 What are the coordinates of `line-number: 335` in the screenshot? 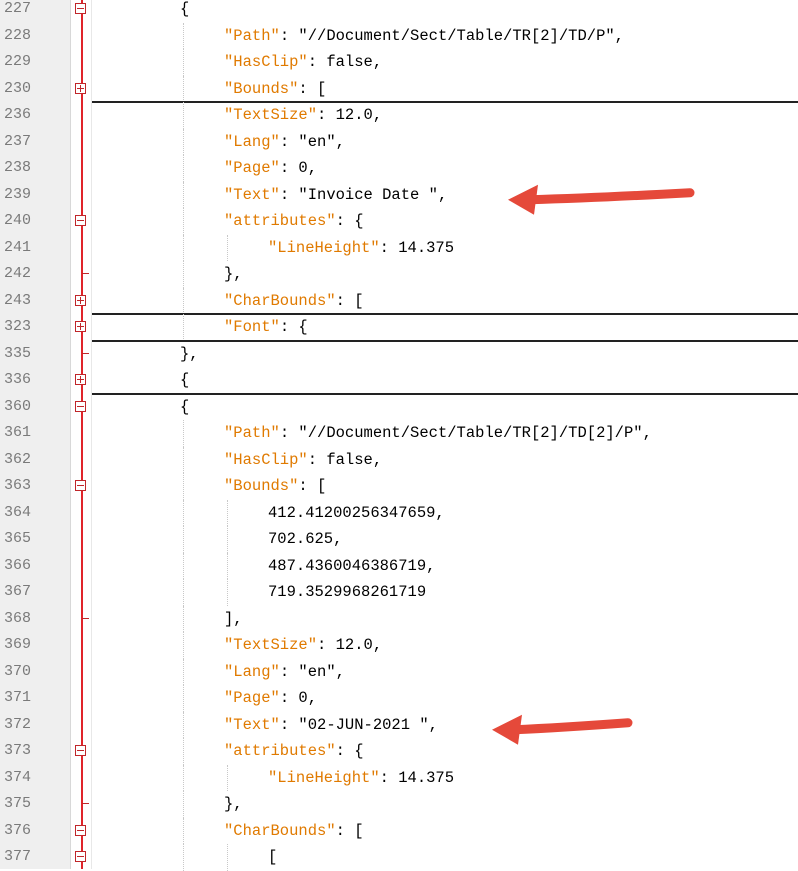 It's located at (18, 353).